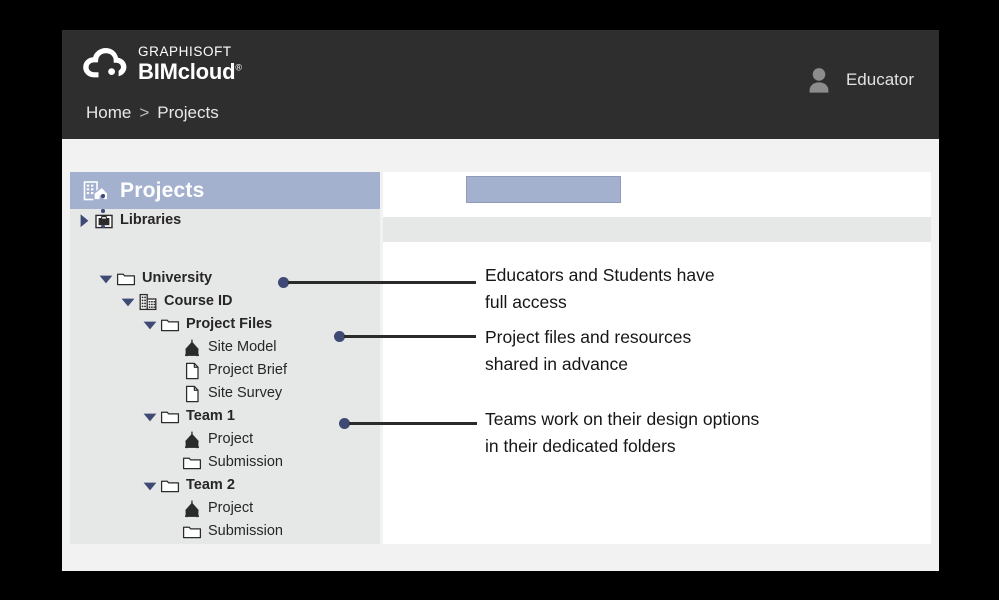 This screenshot has width=999, height=600. What do you see at coordinates (225, 220) in the screenshot?
I see `tree-item-libraries: Libraries` at bounding box center [225, 220].